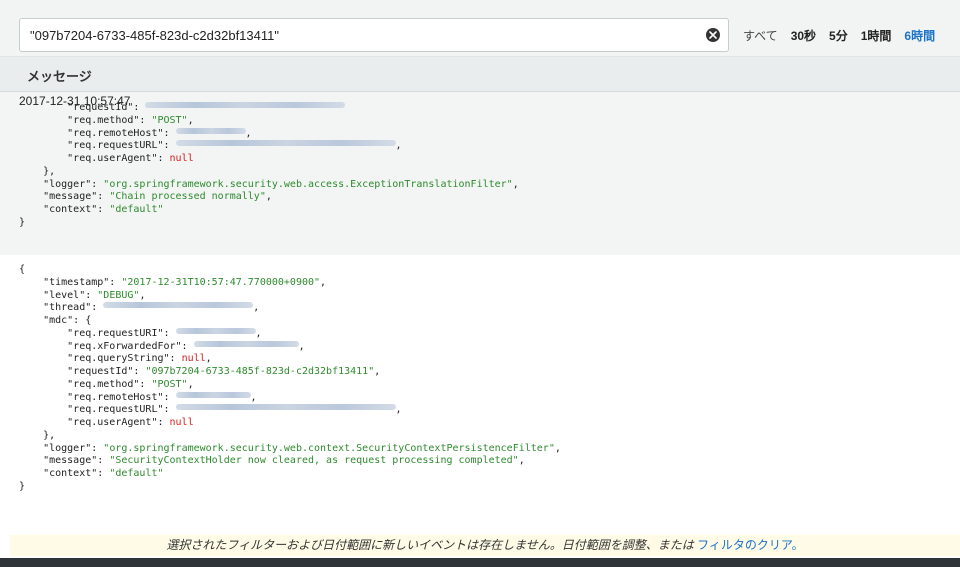  What do you see at coordinates (70, 282) in the screenshot?
I see `json-key: "timestamp":` at bounding box center [70, 282].